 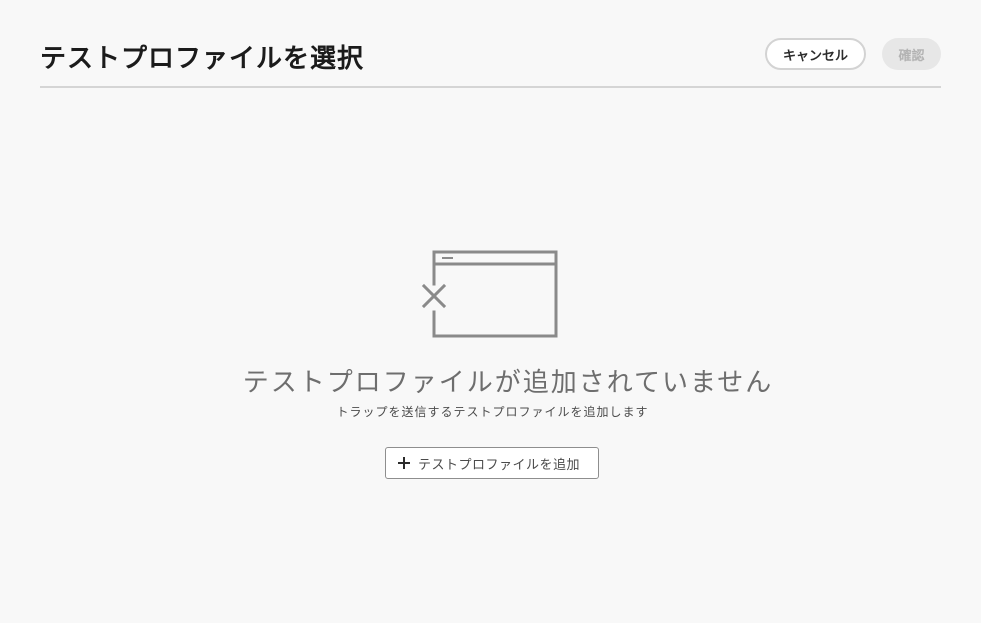 I want to click on empty-state-description: トラップを送信するテストプロファイルを追加します, so click(x=492, y=412).